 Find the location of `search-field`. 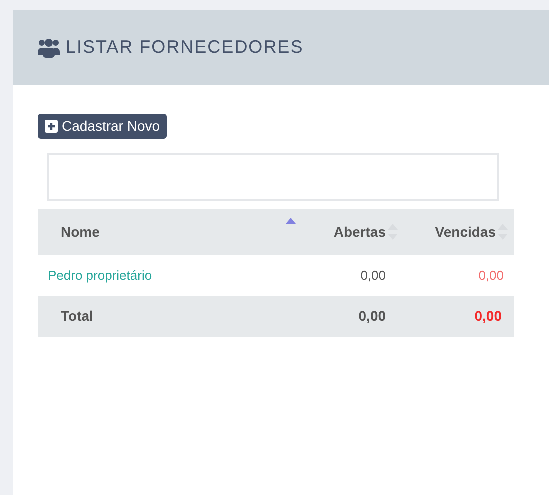

search-field is located at coordinates (273, 177).